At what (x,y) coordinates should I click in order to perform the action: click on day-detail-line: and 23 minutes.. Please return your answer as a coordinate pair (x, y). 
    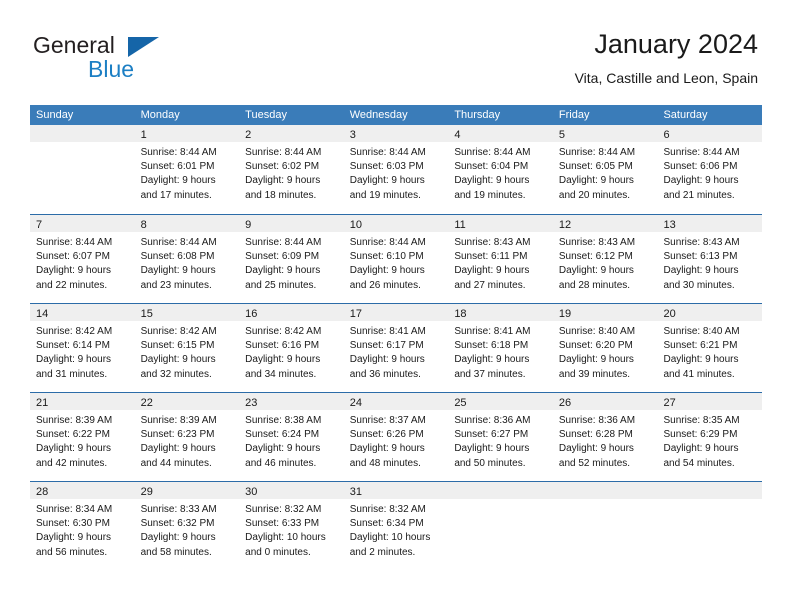
    Looking at the image, I should click on (176, 285).